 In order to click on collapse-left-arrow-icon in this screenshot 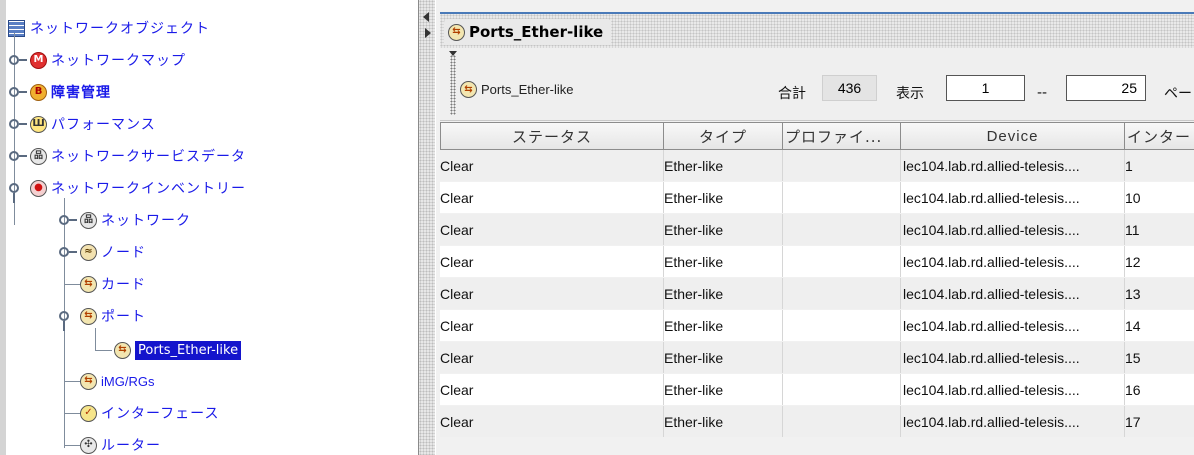, I will do `click(426, 17)`.